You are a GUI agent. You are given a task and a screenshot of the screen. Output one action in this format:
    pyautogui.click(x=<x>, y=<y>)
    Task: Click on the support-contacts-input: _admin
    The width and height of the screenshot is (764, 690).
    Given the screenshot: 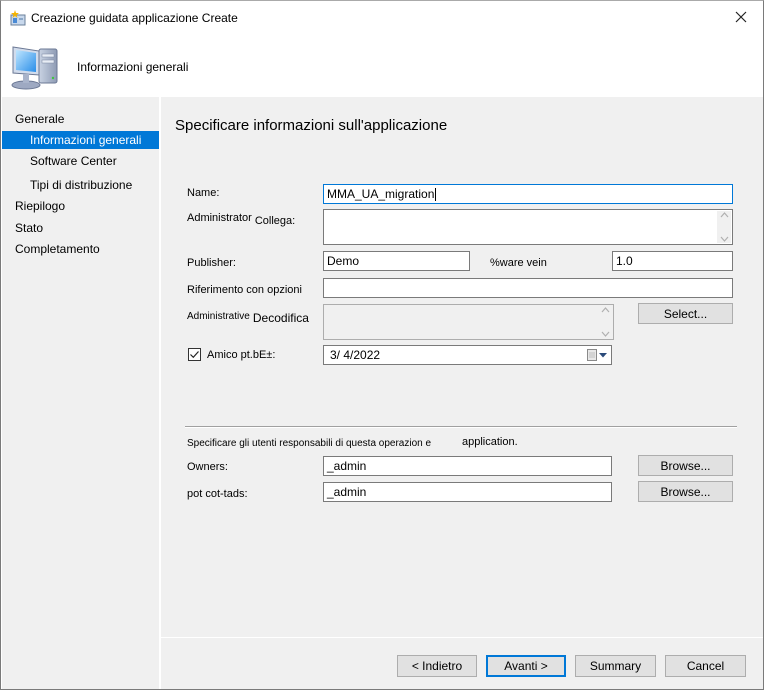 What is the action you would take?
    pyautogui.click(x=467, y=492)
    